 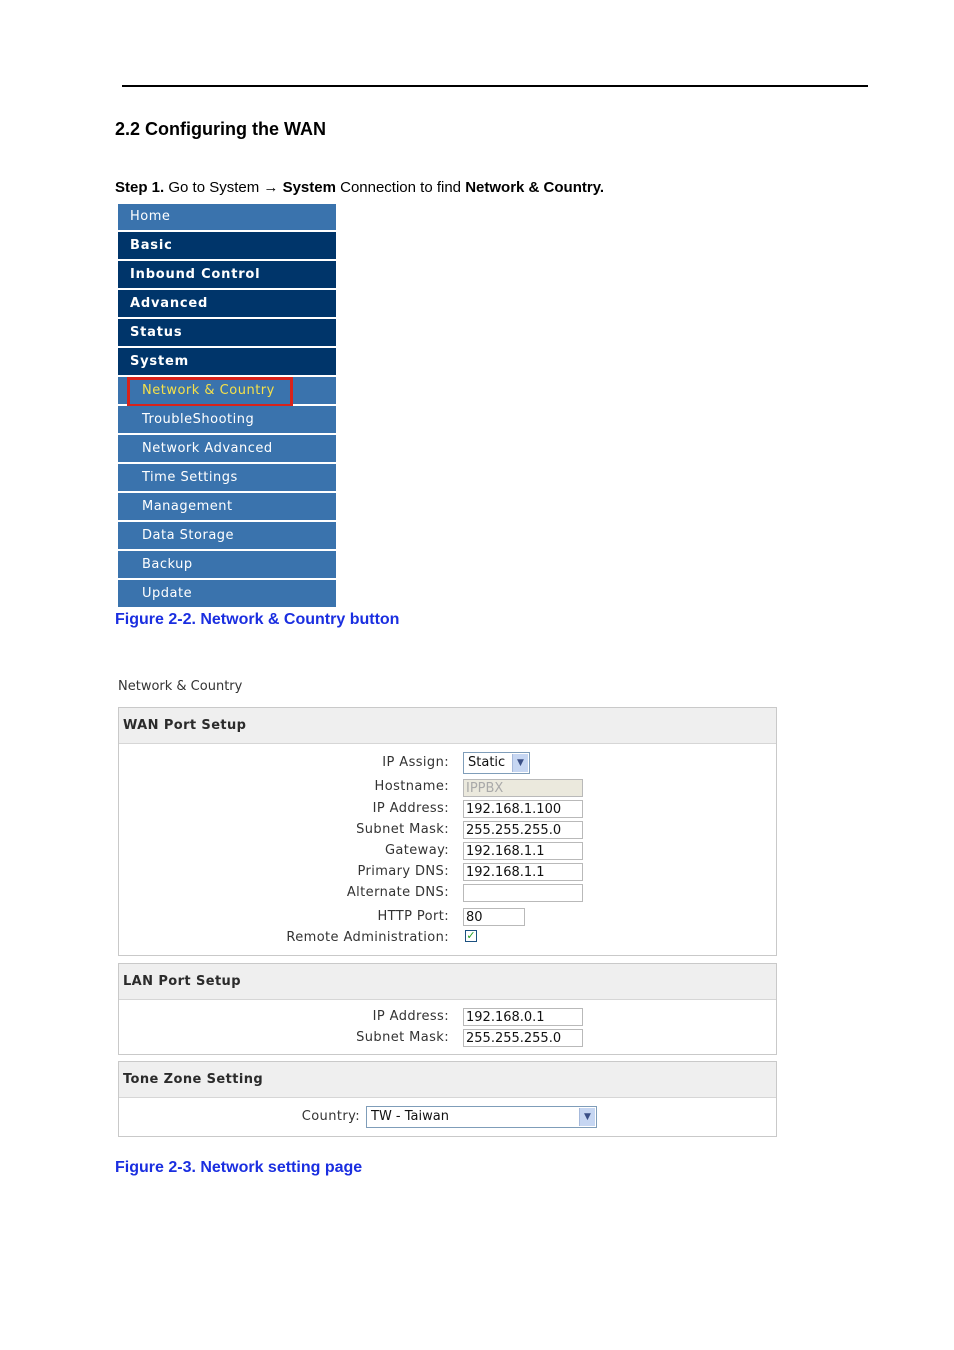 What do you see at coordinates (227, 449) in the screenshot?
I see `submenu-item-network-advanced: Network Advanced` at bounding box center [227, 449].